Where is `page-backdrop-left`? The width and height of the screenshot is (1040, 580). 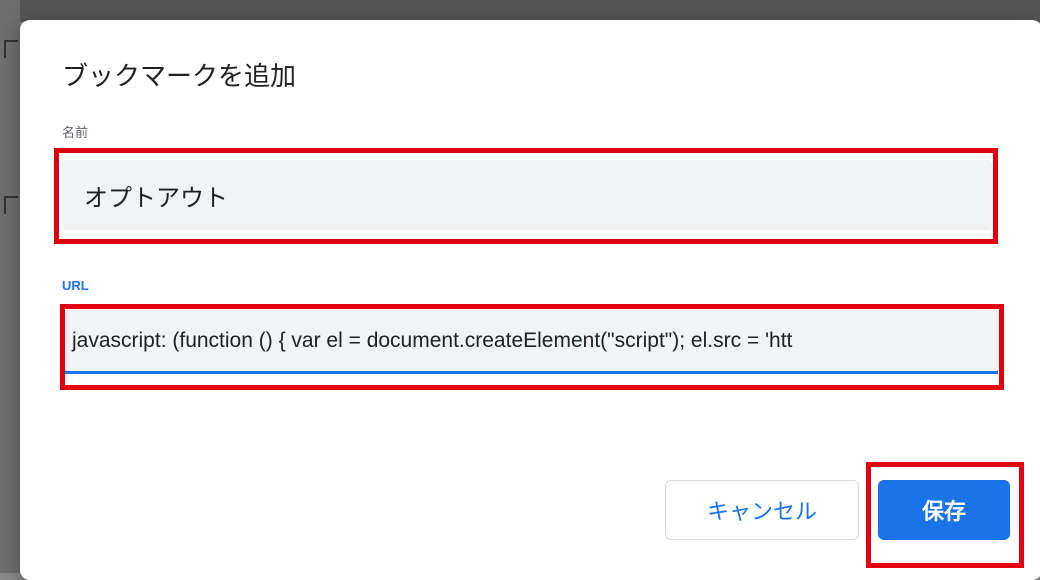
page-backdrop-left is located at coordinates (10, 286).